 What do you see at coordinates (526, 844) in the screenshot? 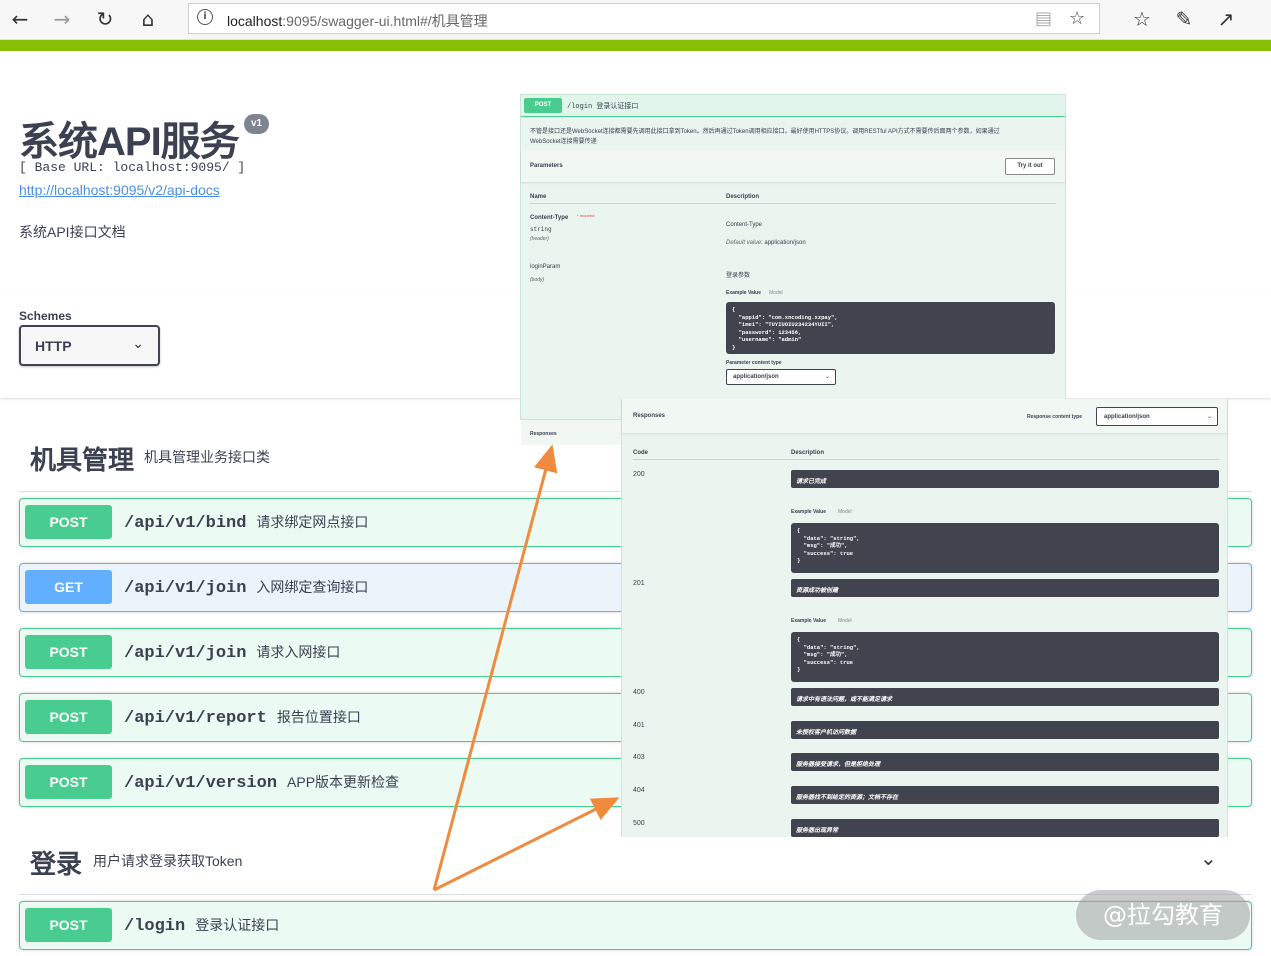
I see `arrow-to-responses` at bounding box center [526, 844].